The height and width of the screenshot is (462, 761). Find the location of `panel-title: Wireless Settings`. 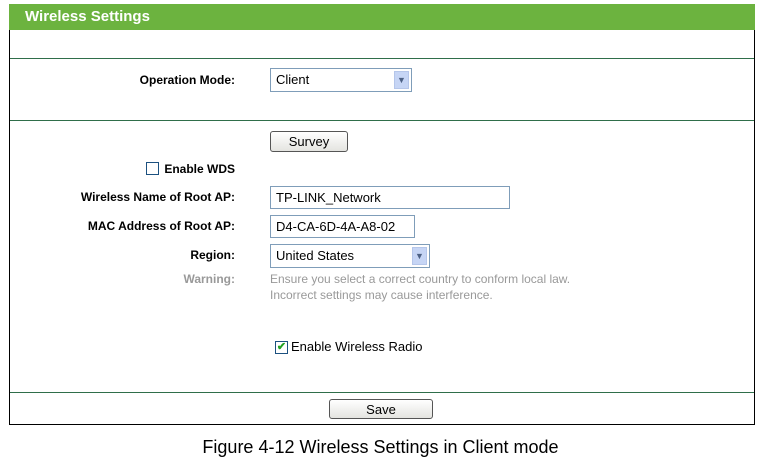

panel-title: Wireless Settings is located at coordinates (382, 17).